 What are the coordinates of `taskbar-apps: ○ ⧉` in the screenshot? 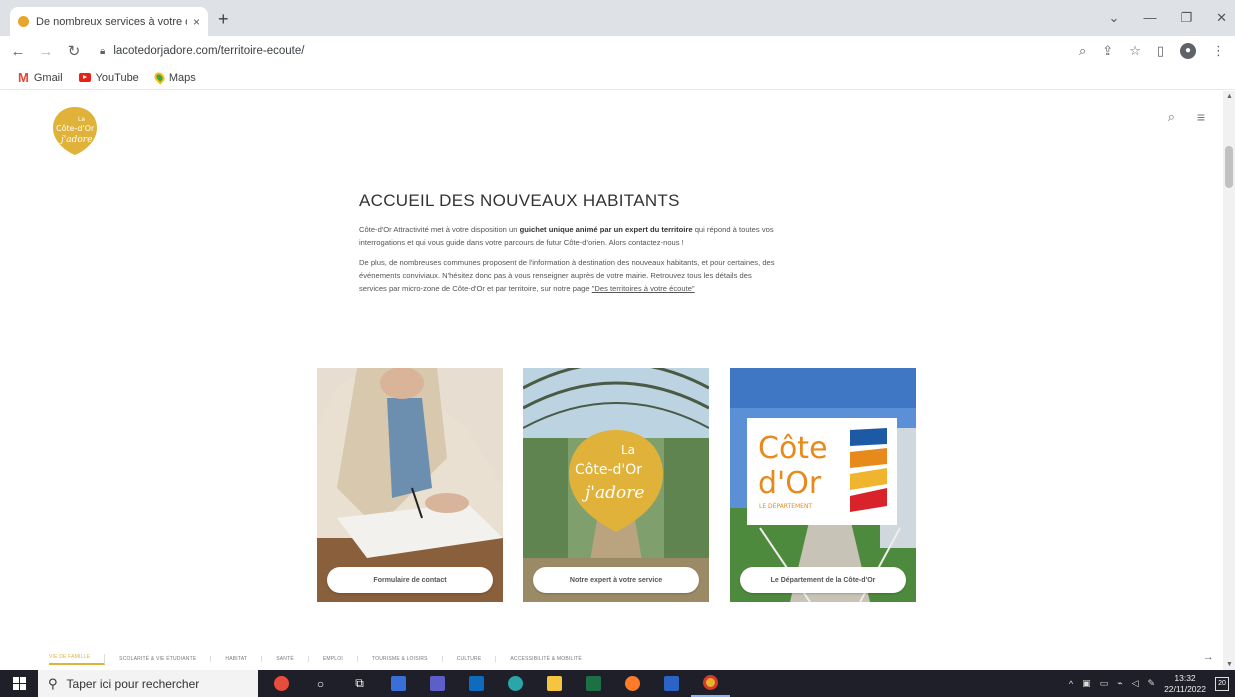 It's located at (496, 683).